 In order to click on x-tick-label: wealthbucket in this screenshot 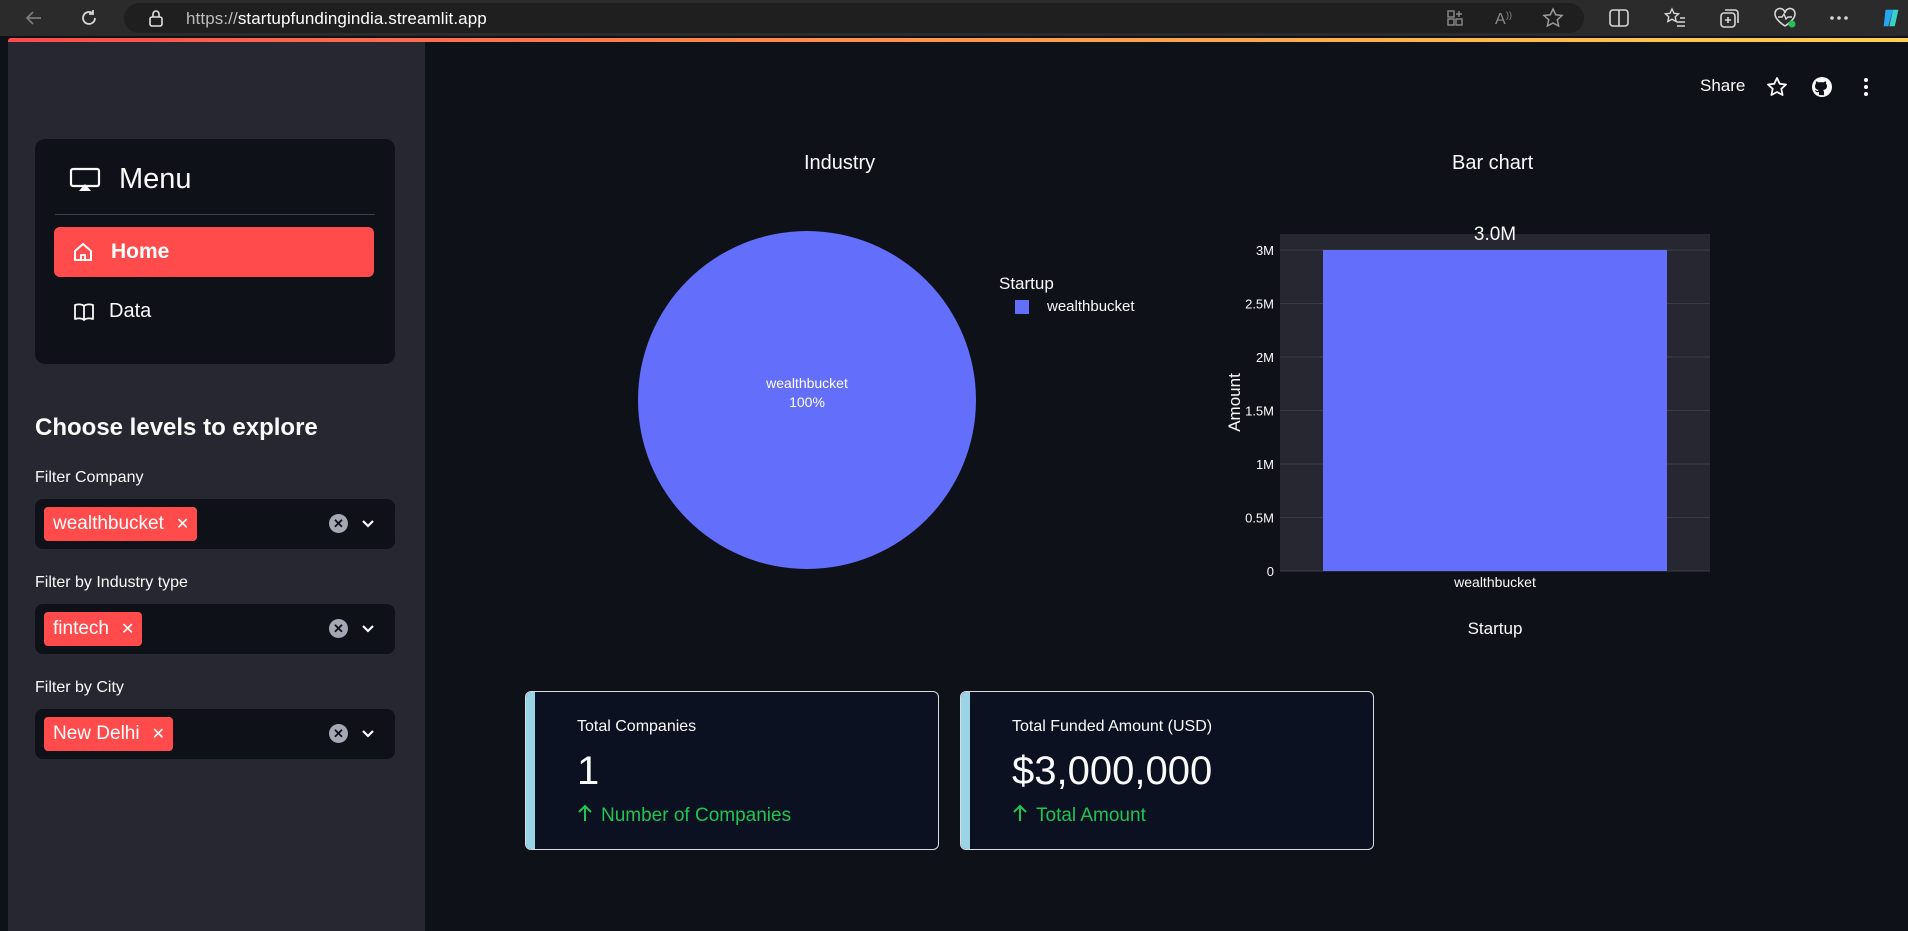, I will do `click(1494, 582)`.